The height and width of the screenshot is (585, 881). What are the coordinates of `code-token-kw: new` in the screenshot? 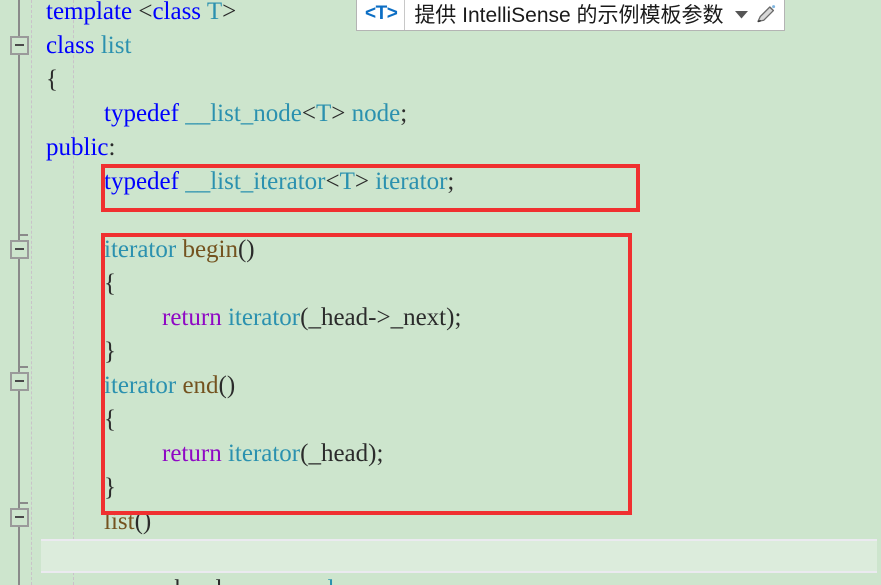 It's located at (269, 580).